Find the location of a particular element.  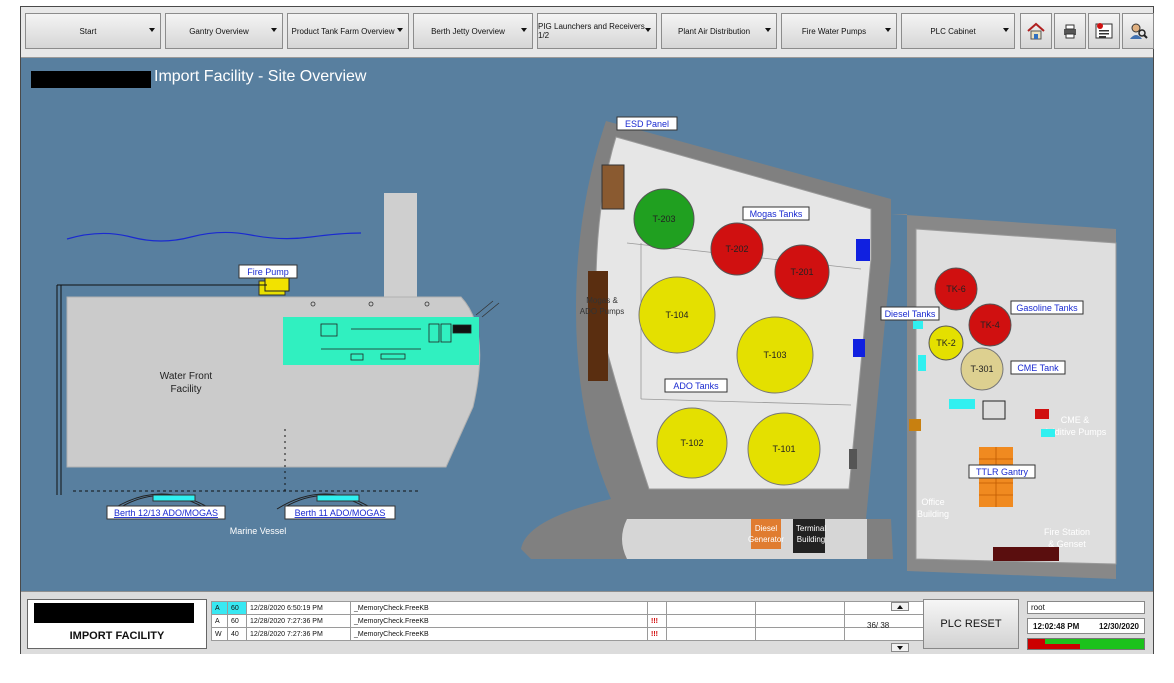

esd-panel-equipment is located at coordinates (613, 187).